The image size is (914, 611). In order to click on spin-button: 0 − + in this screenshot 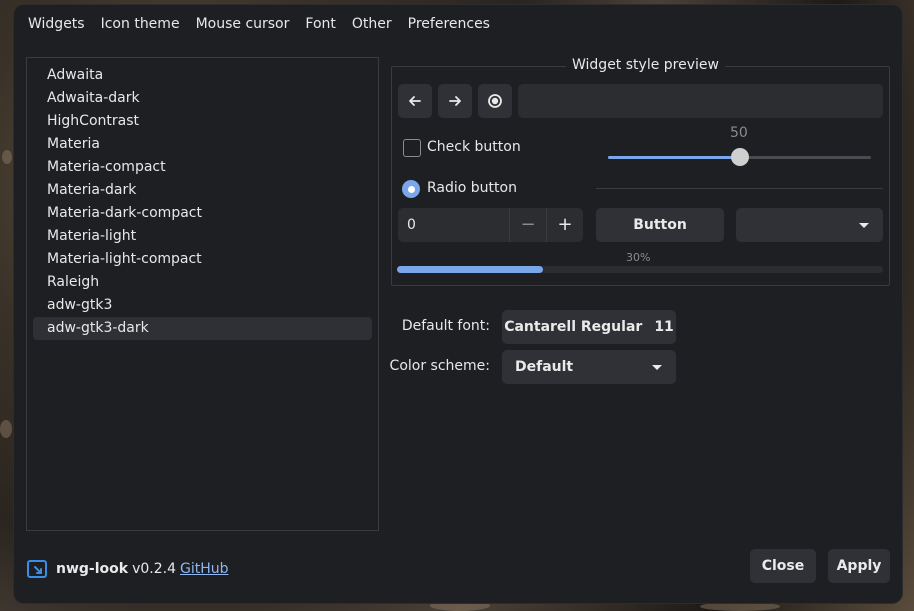, I will do `click(490, 225)`.